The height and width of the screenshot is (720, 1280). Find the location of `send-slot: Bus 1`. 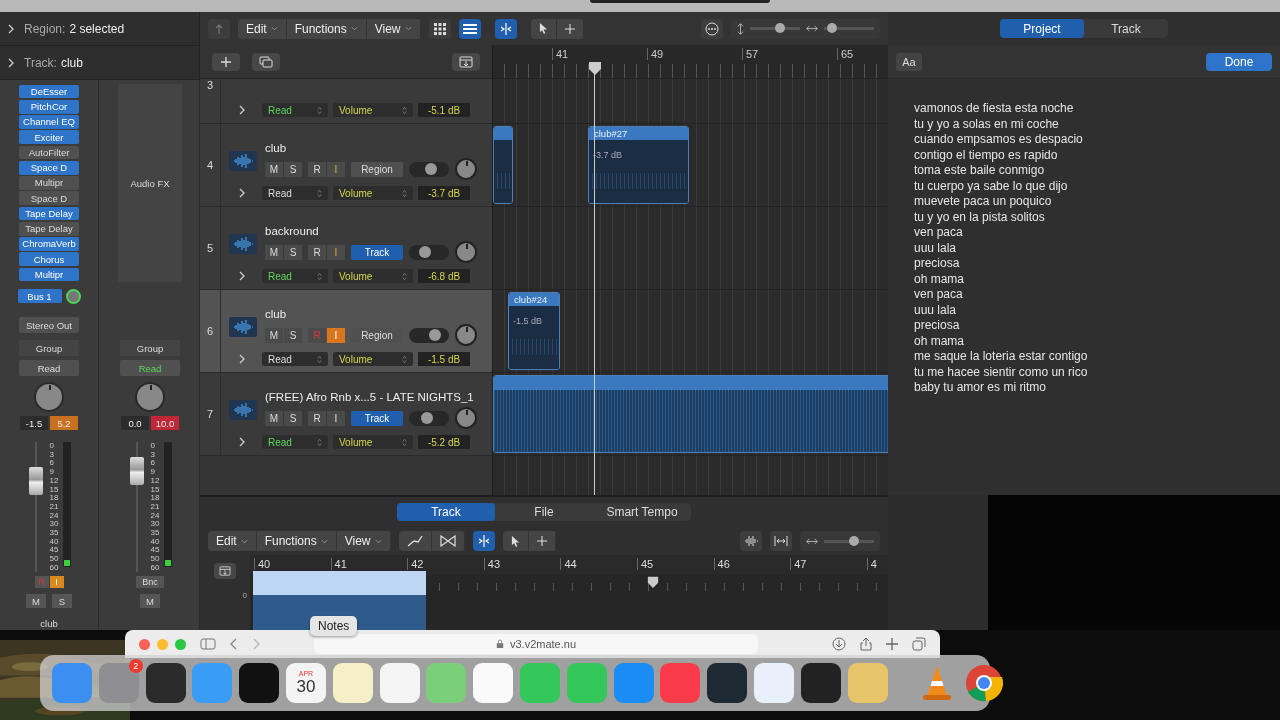

send-slot: Bus 1 is located at coordinates (39, 296).